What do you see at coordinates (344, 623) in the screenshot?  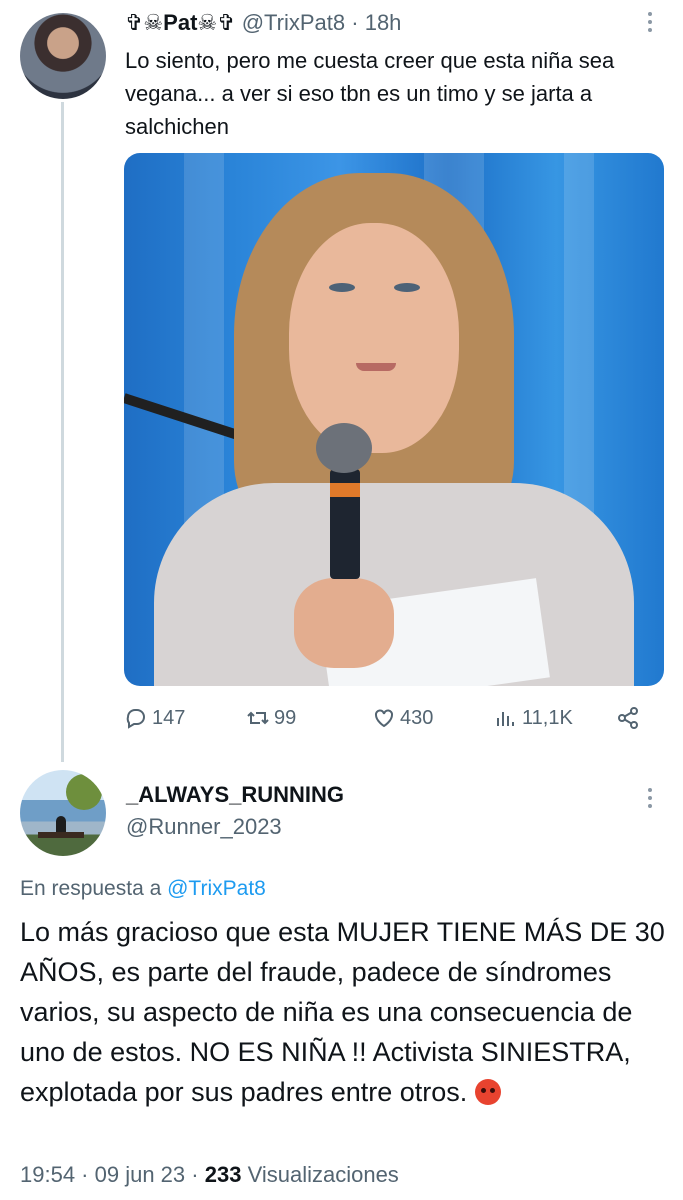 I see `photo-hand` at bounding box center [344, 623].